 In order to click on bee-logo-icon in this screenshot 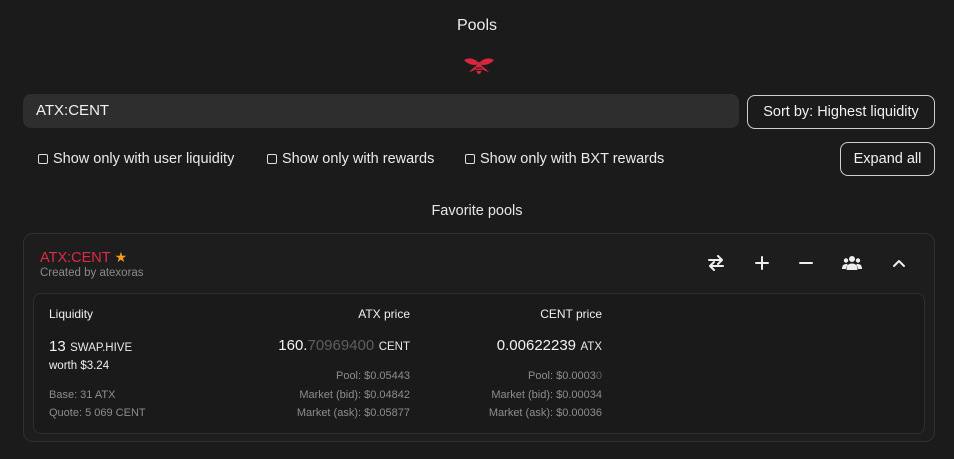, I will do `click(479, 66)`.